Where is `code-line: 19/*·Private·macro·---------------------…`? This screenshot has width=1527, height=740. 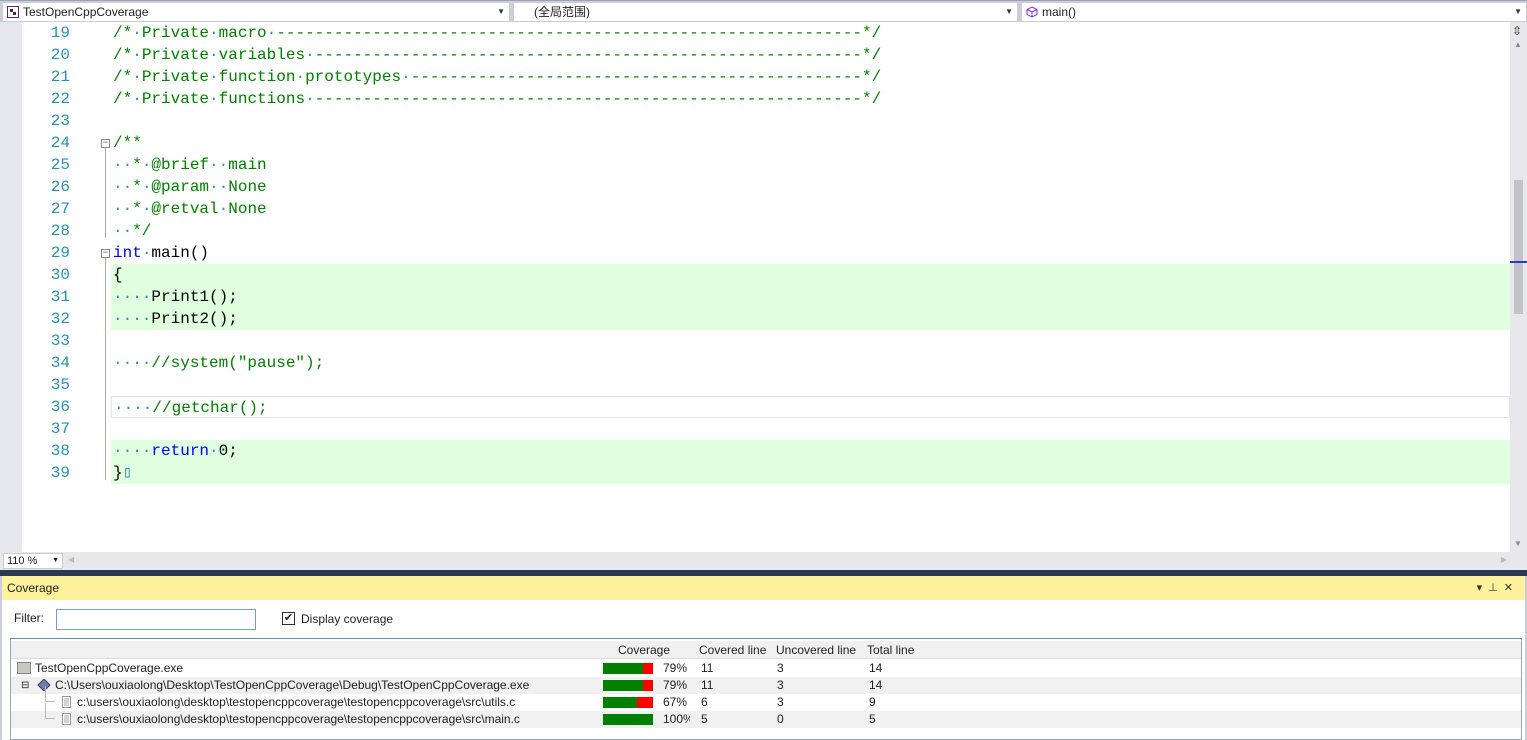
code-line: 19/*·Private·macro·---------------------… is located at coordinates (766, 33).